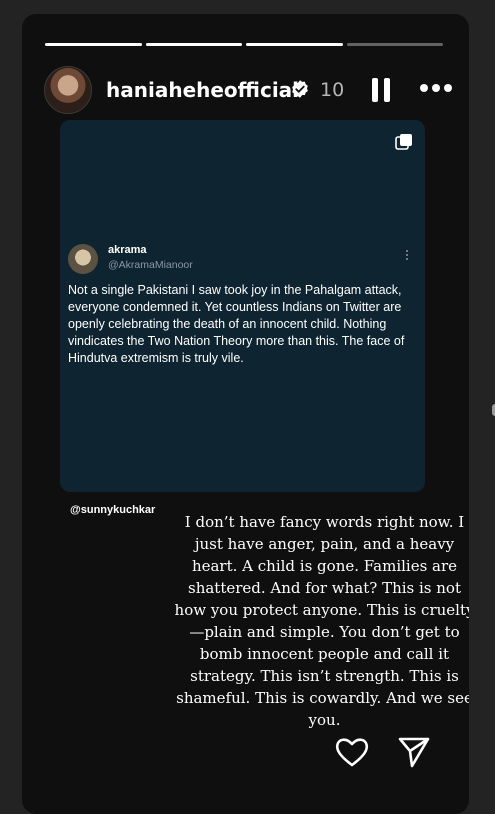  What do you see at coordinates (414, 752) in the screenshot?
I see `send-icon` at bounding box center [414, 752].